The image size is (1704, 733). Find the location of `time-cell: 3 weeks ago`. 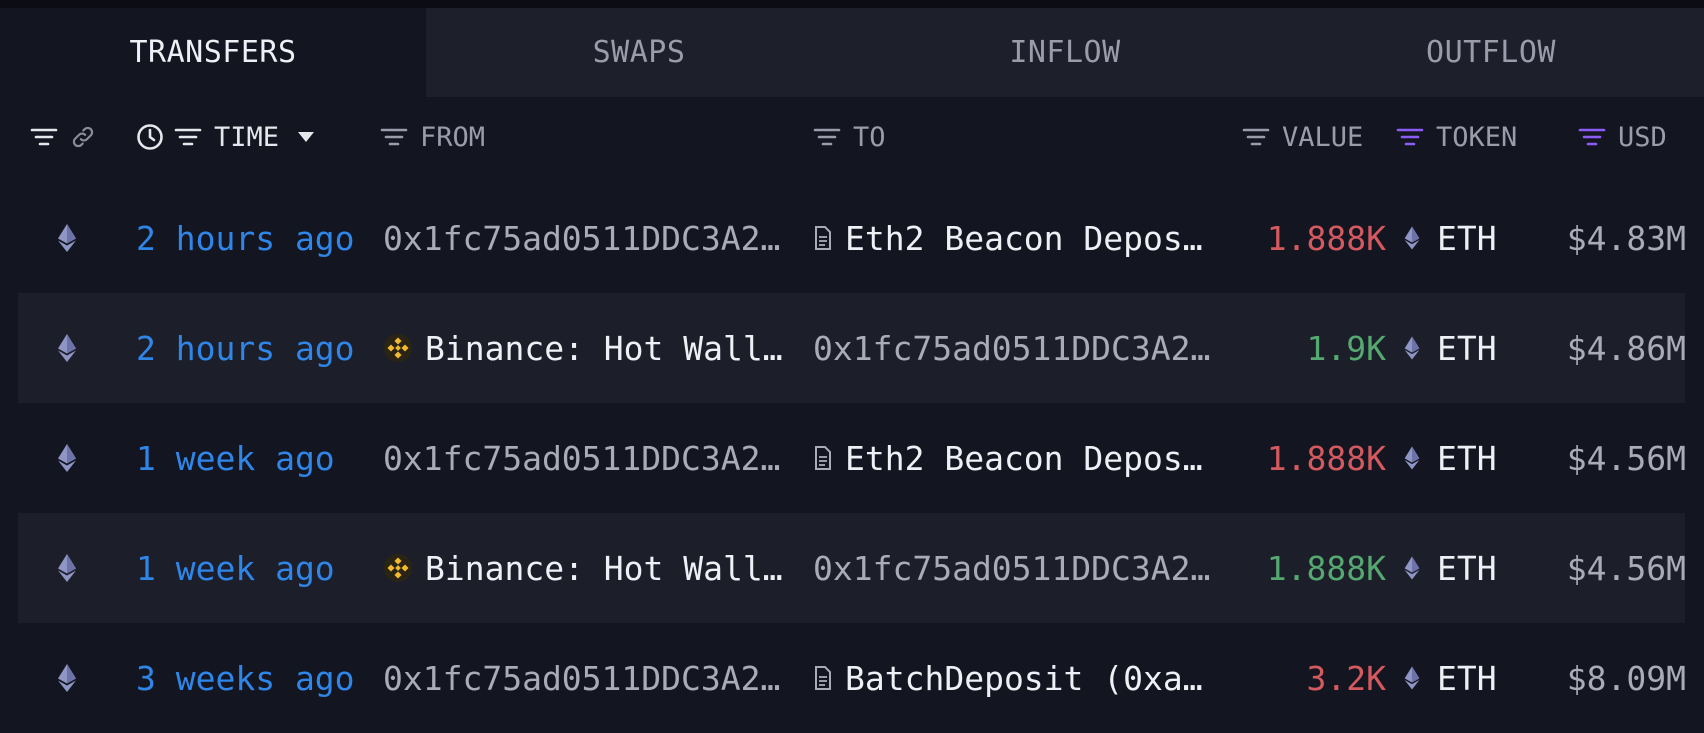

time-cell: 3 weeks ago is located at coordinates (256, 678).